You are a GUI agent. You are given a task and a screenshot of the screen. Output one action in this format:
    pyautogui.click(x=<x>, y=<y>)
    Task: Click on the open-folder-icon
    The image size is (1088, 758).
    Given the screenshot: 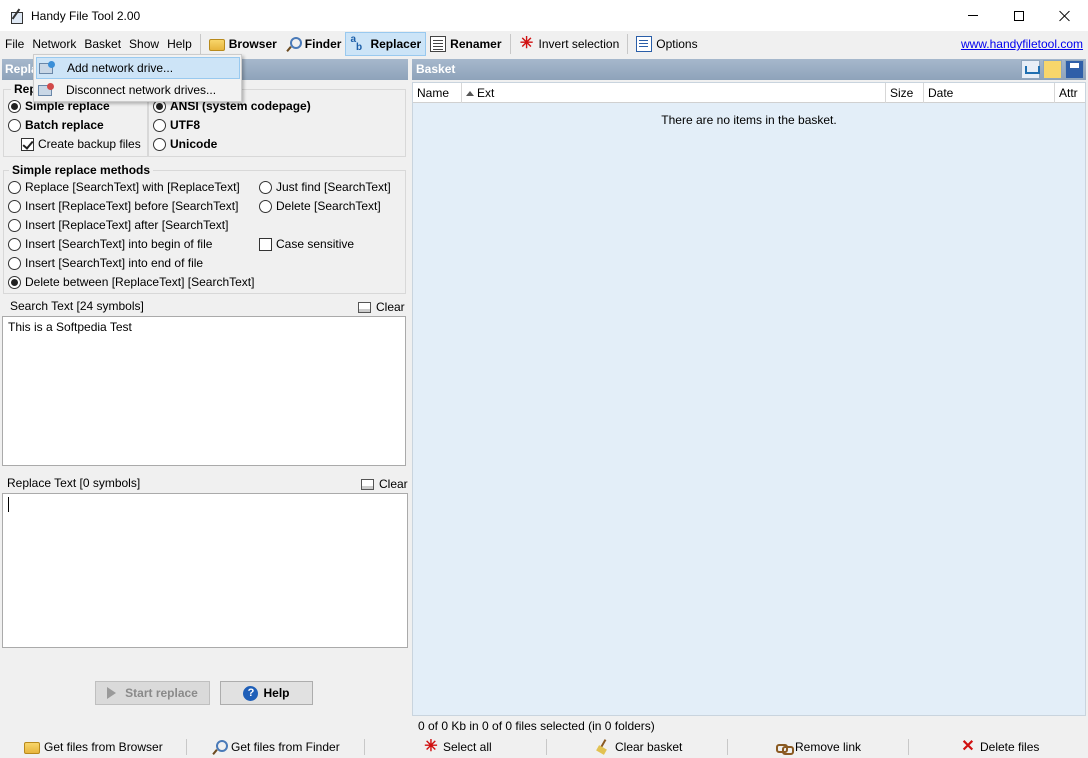 What is the action you would take?
    pyautogui.click(x=1052, y=69)
    